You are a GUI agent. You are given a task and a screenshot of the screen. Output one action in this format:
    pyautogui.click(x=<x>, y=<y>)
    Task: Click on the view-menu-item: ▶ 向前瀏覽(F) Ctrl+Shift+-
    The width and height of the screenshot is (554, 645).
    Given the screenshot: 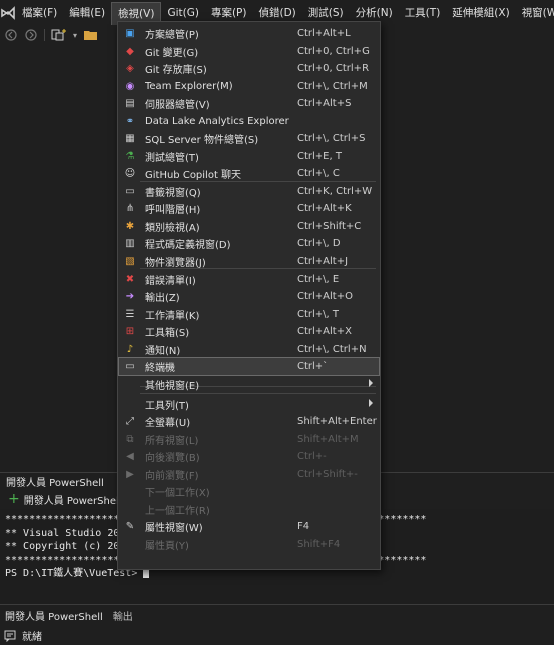 What is the action you would take?
    pyautogui.click(x=249, y=474)
    